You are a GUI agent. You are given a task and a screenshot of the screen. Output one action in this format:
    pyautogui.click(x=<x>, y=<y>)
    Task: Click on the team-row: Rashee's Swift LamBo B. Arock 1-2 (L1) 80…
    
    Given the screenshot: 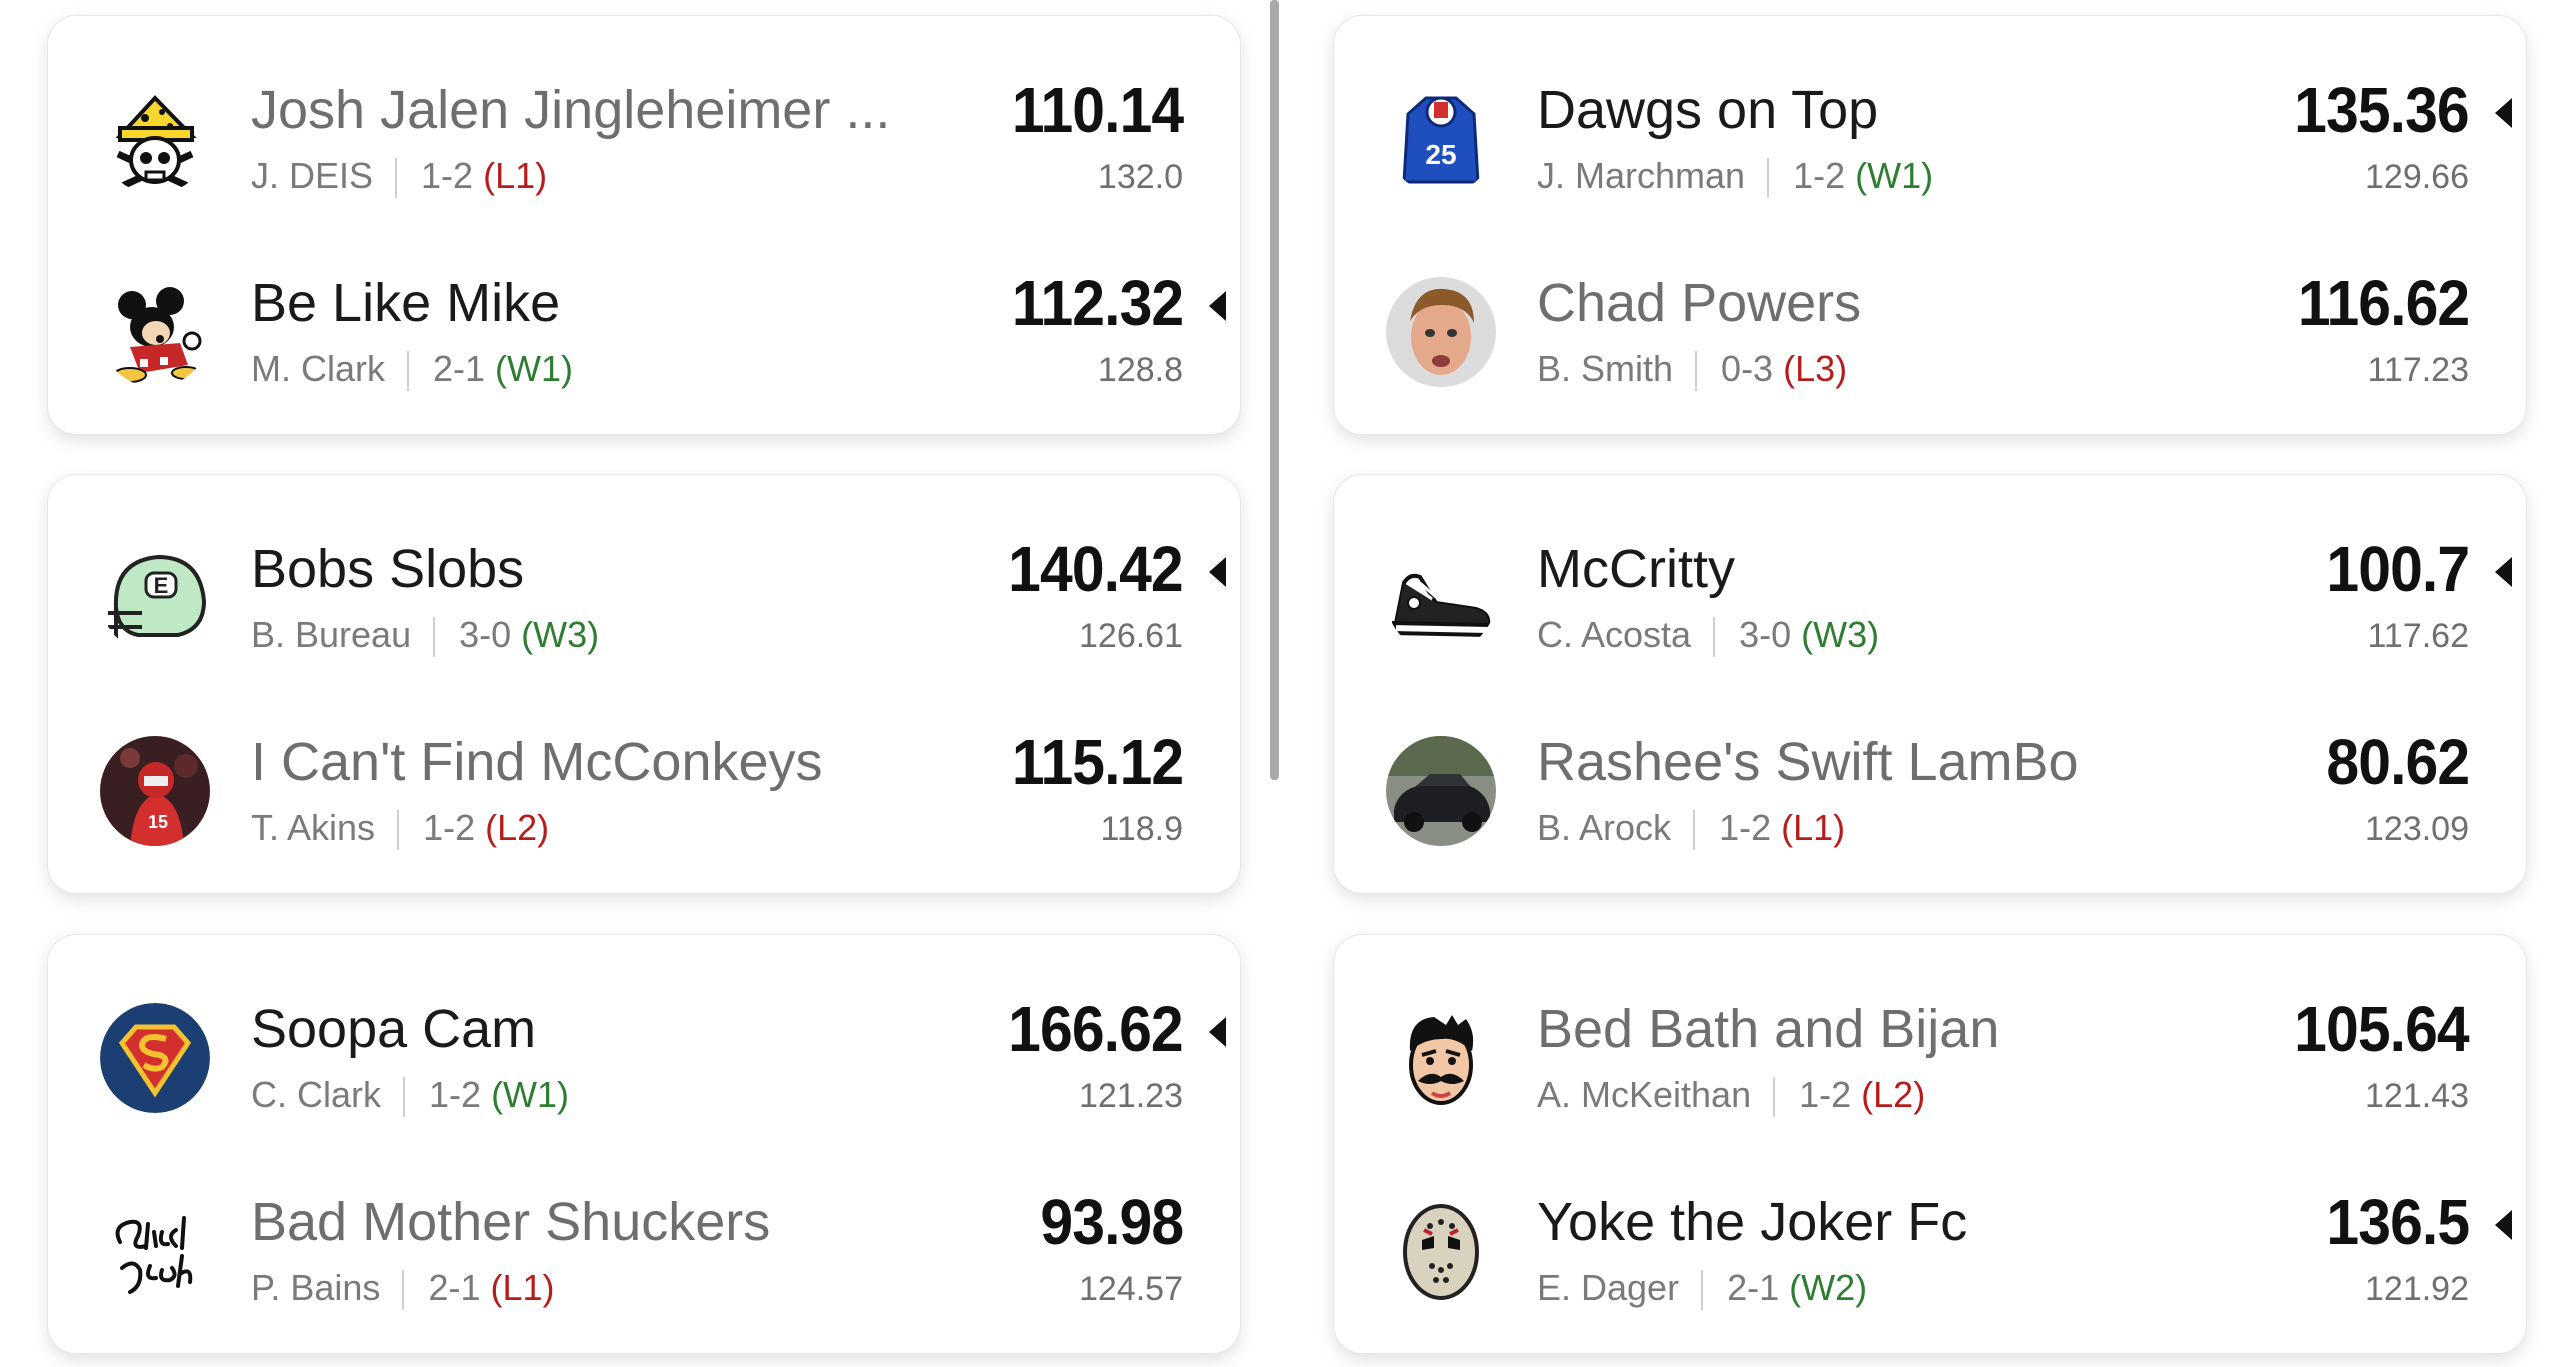 What is the action you would take?
    pyautogui.click(x=1930, y=770)
    